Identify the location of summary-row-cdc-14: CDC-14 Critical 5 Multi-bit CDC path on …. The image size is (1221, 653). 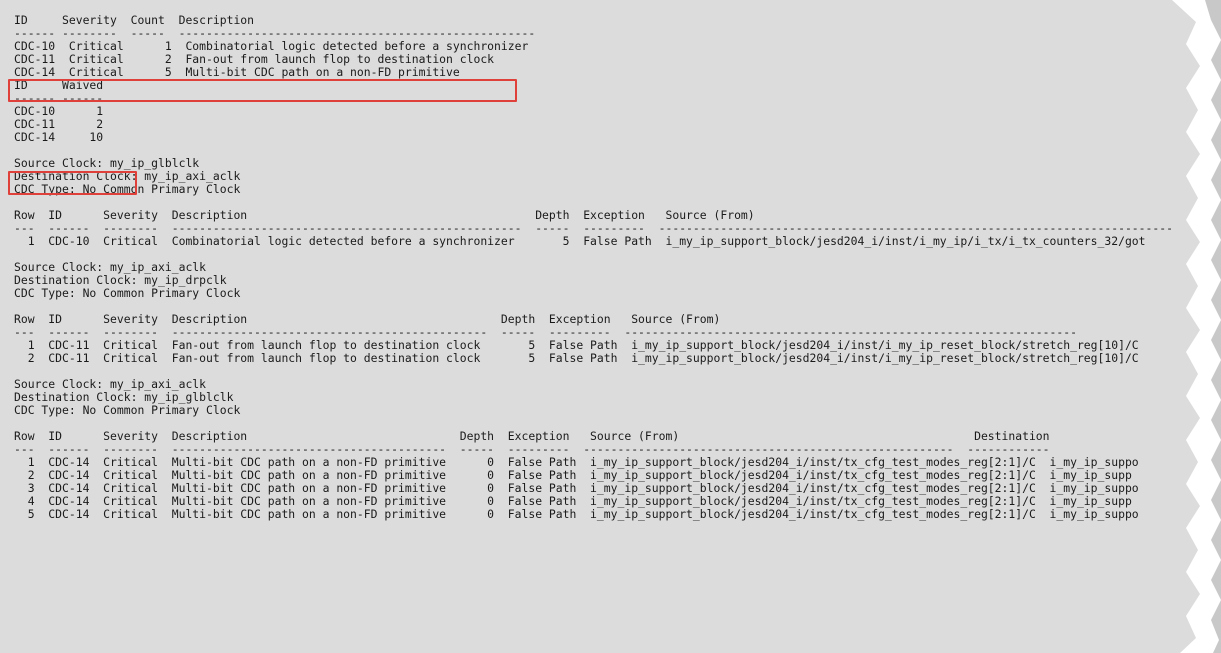
(237, 72).